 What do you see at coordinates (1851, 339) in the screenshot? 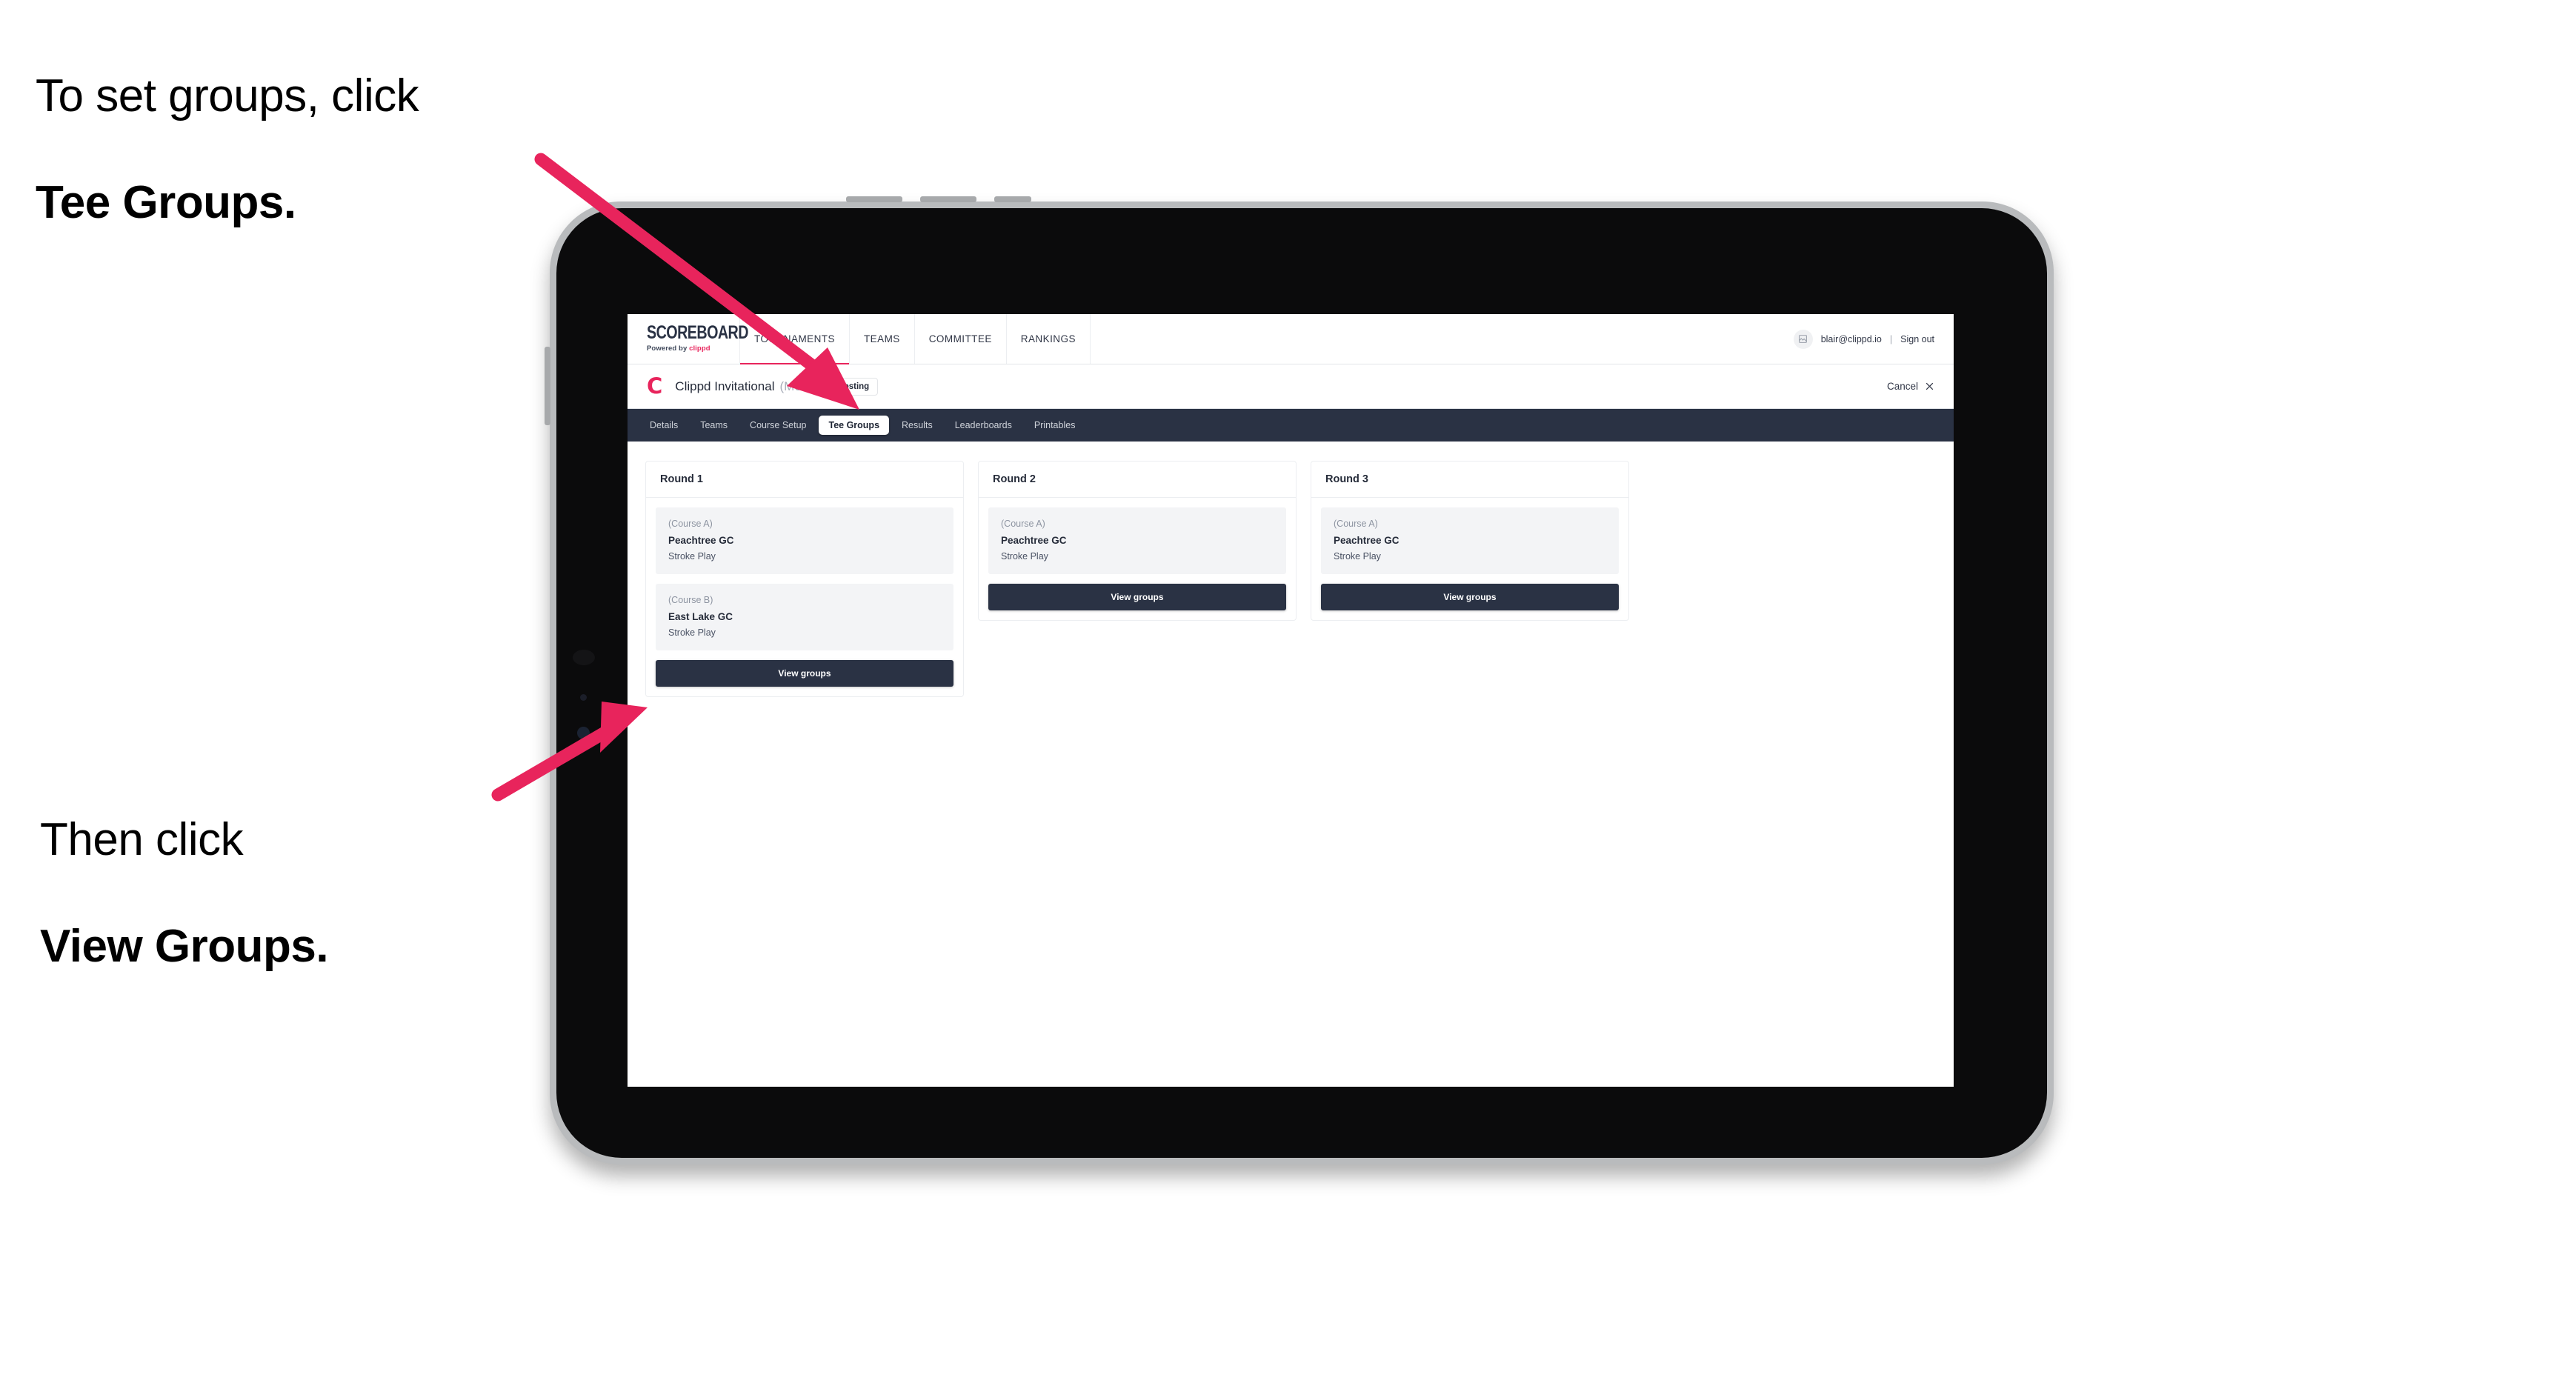
I see `user-email: blair@clippd.io` at bounding box center [1851, 339].